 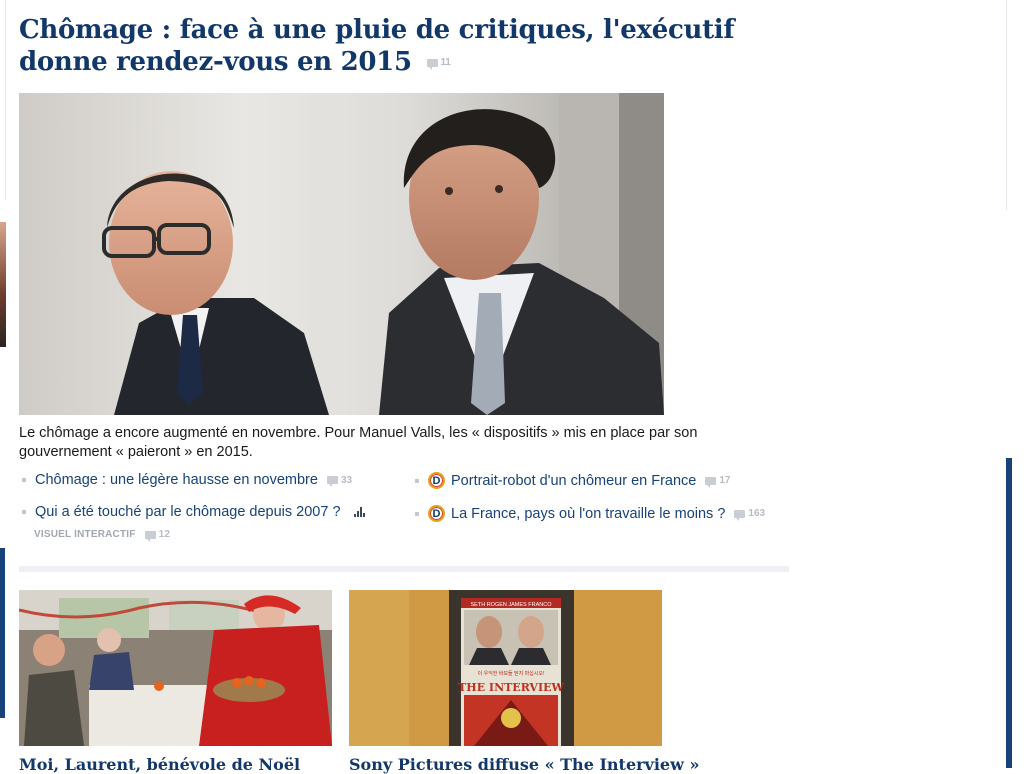 I want to click on related-link-comment-count: 12, so click(x=157, y=535).